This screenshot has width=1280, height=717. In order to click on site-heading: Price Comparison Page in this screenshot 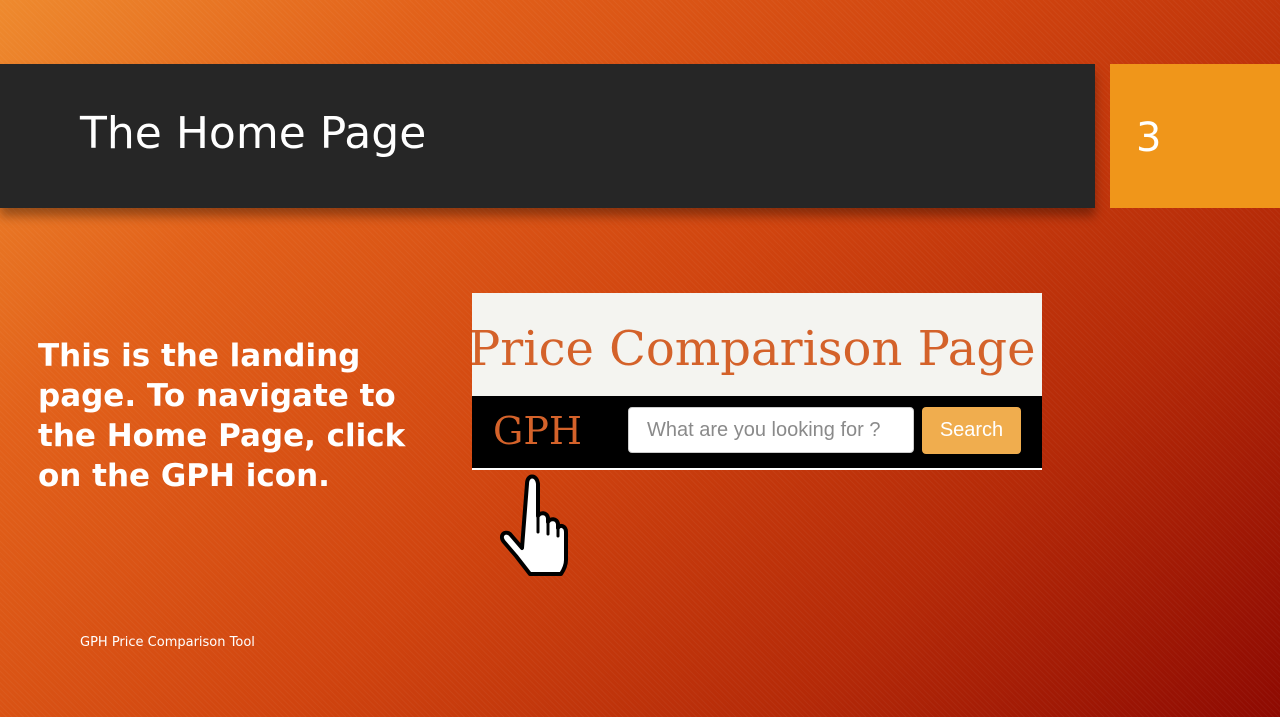, I will do `click(754, 349)`.